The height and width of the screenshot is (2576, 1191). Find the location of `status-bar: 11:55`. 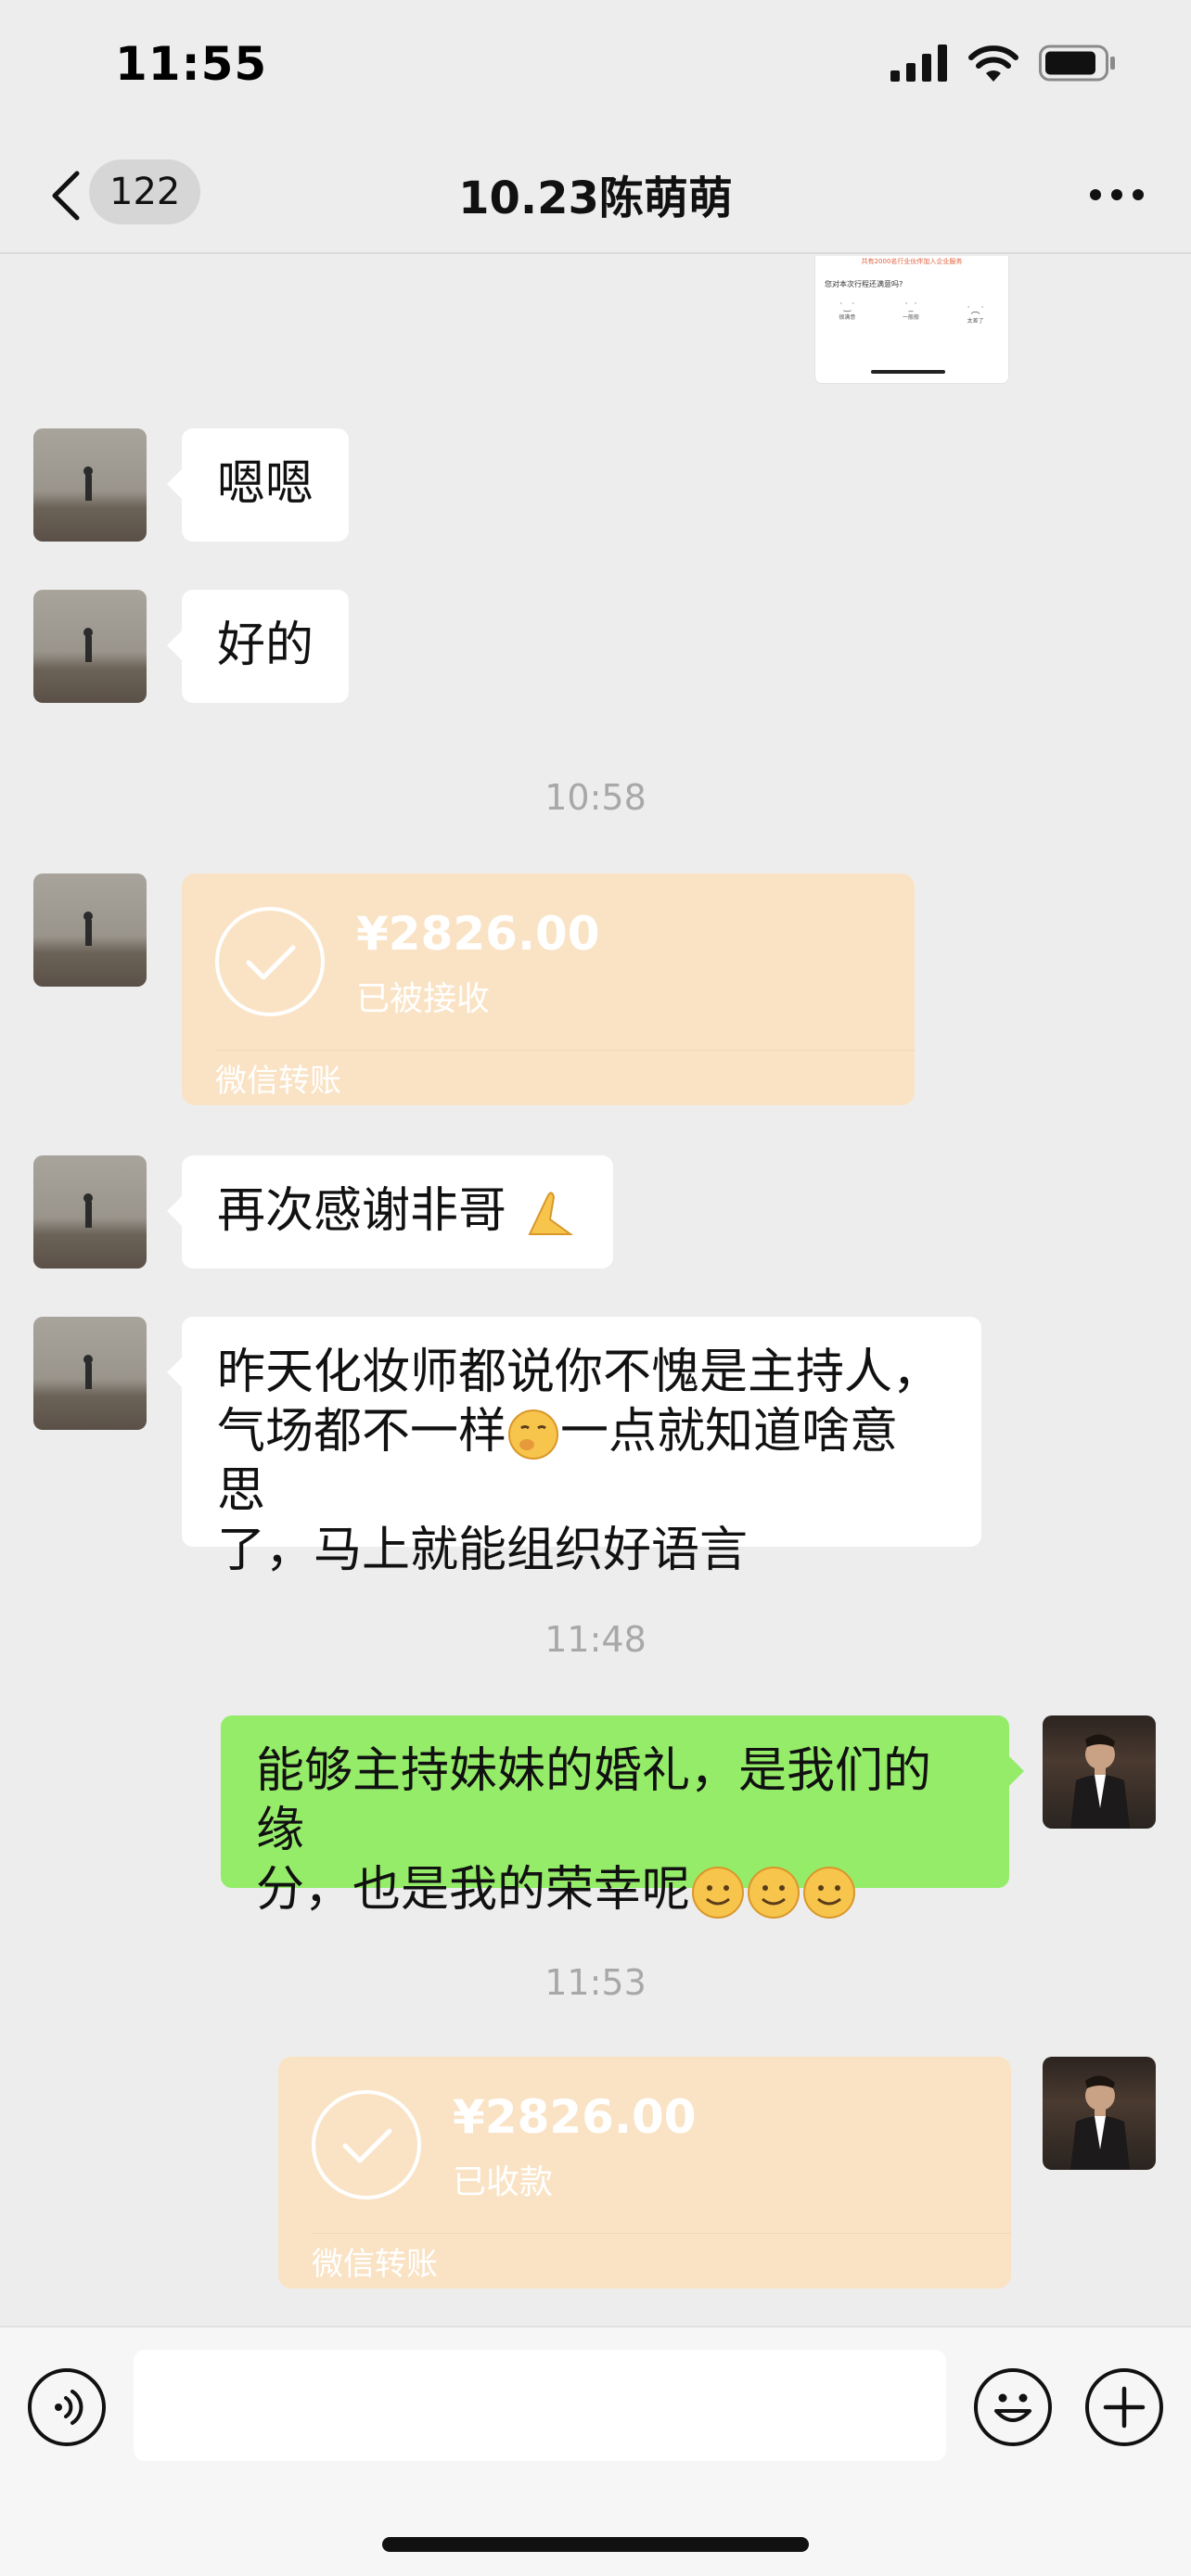

status-bar: 11:55 is located at coordinates (595, 69).